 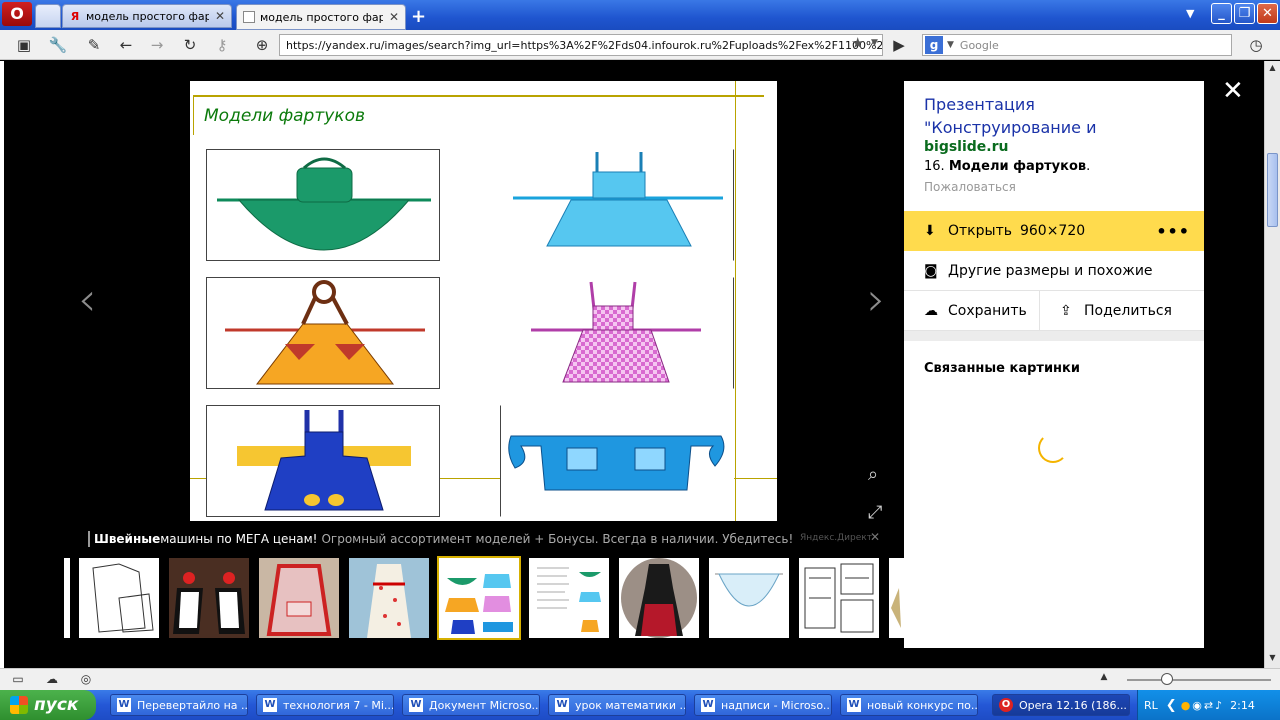 What do you see at coordinates (873, 474) in the screenshot?
I see `zoom-search-icon: ⌕` at bounding box center [873, 474].